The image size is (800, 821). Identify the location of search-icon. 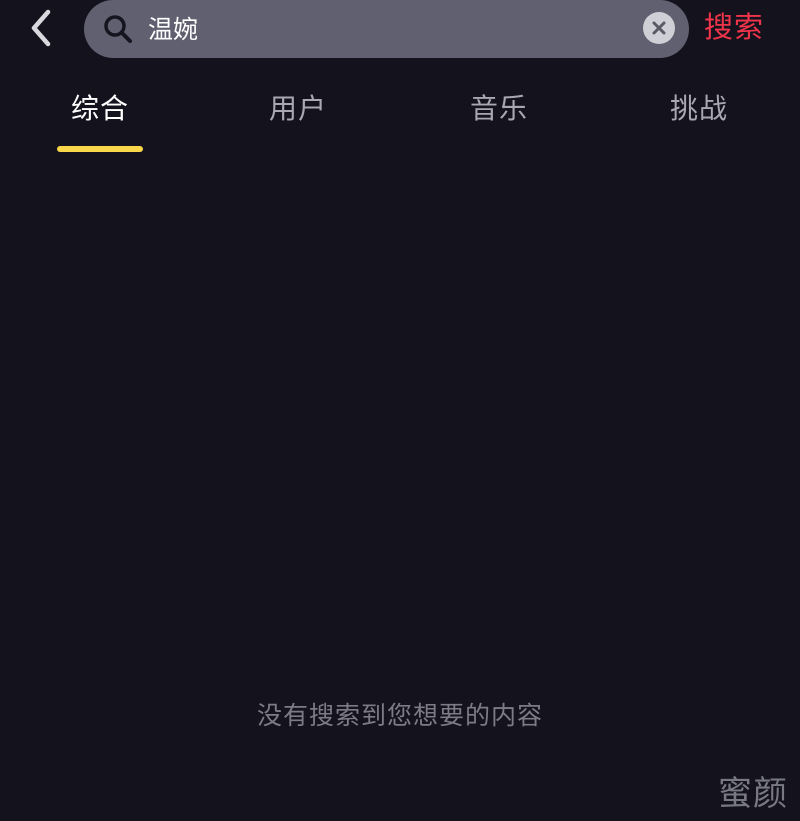
(118, 29).